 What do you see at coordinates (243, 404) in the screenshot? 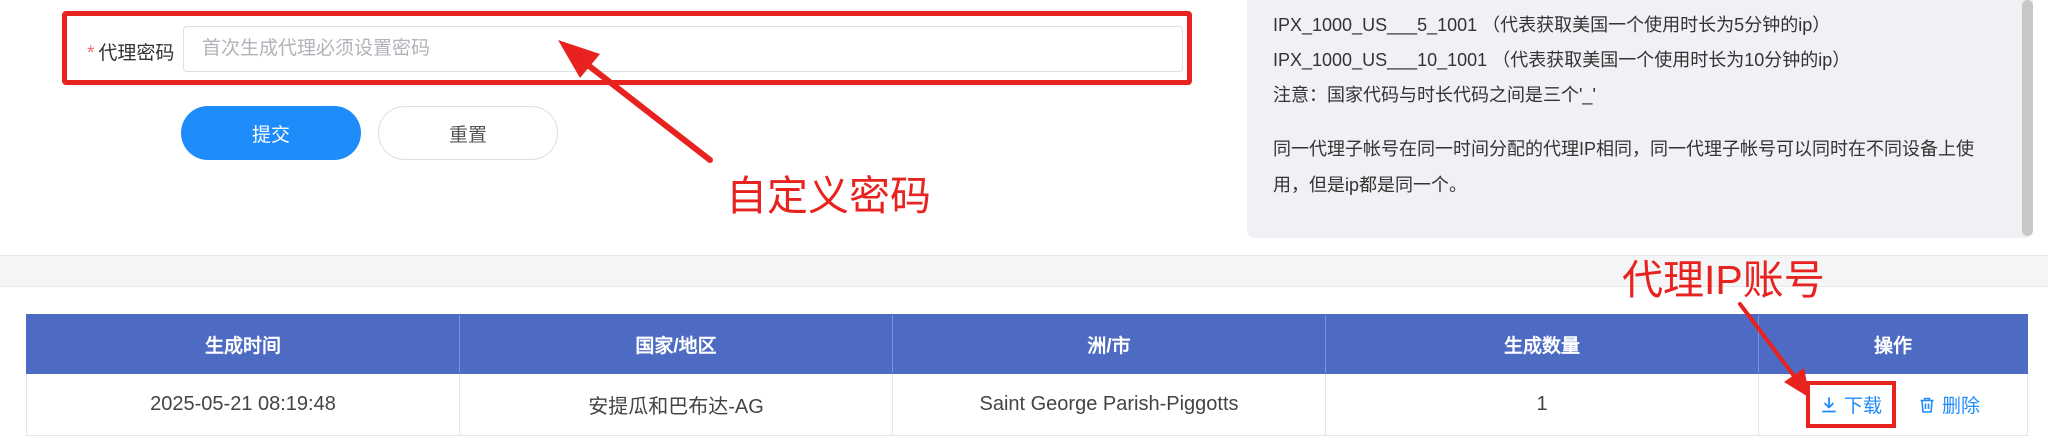
I see `cell-time: 2025-05-21 08:19:48` at bounding box center [243, 404].